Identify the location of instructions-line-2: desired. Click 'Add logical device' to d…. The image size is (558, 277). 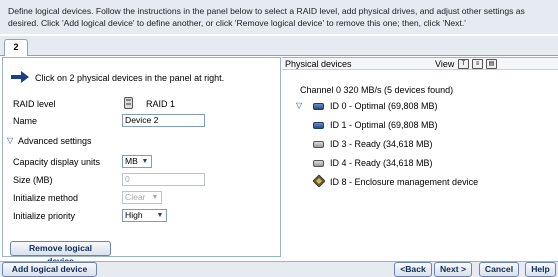
(237, 23).